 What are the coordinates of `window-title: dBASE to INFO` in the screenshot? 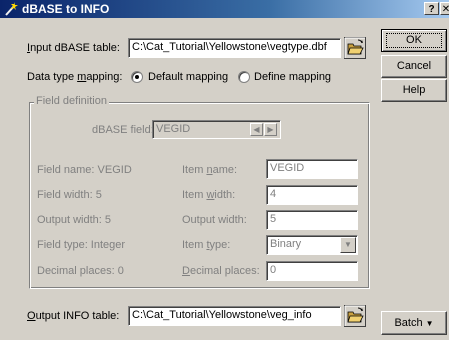 It's located at (66, 9).